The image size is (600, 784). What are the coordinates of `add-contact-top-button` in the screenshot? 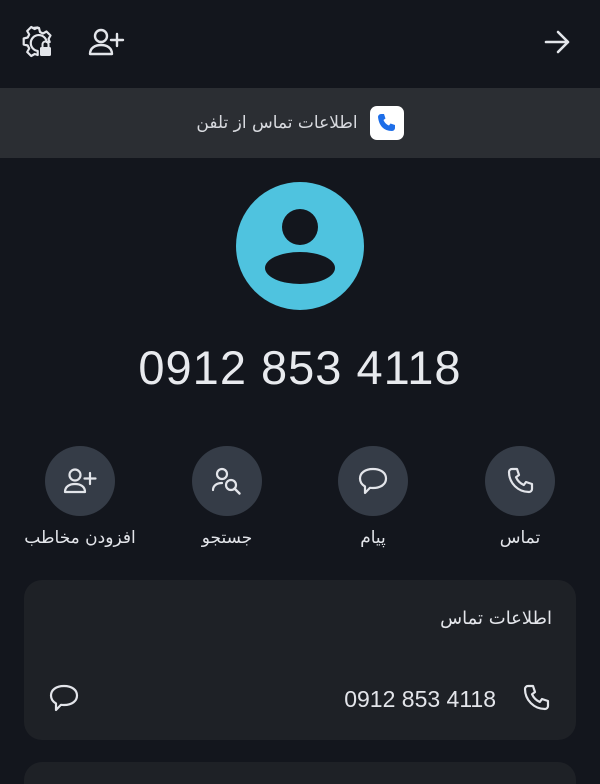 It's located at (106, 42).